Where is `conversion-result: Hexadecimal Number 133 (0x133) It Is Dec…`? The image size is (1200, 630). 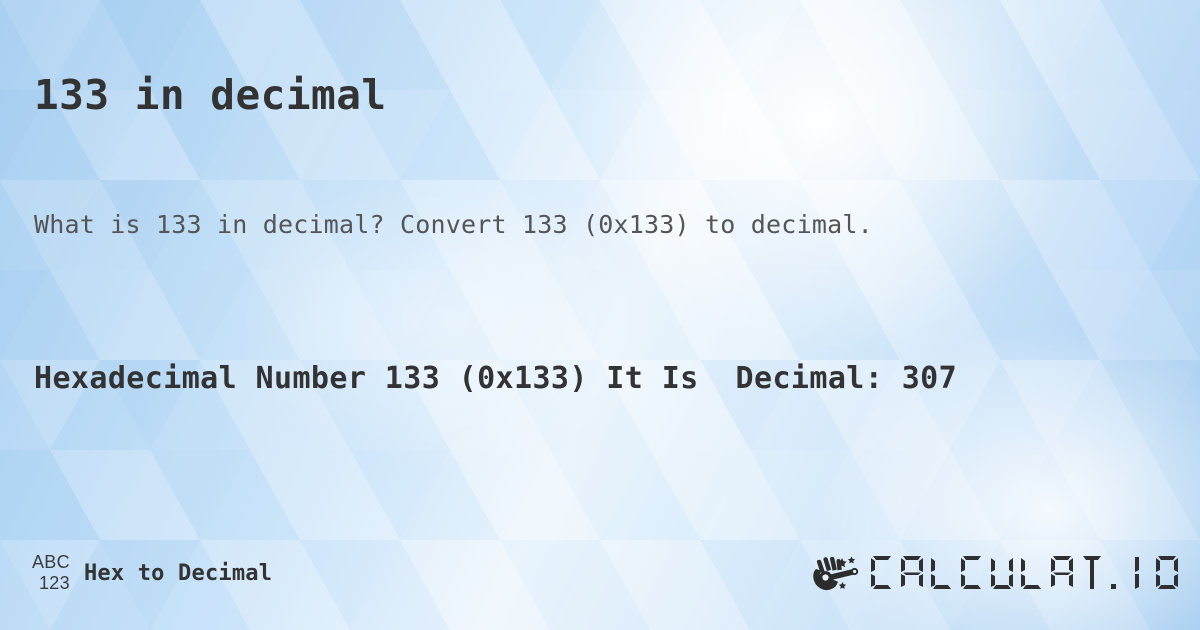 conversion-result: Hexadecimal Number 133 (0x133) It Is Dec… is located at coordinates (496, 378).